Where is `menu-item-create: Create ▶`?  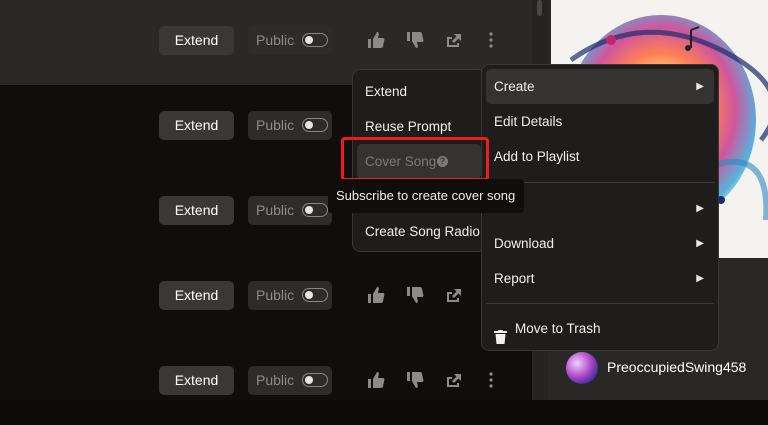 menu-item-create: Create ▶ is located at coordinates (600, 86).